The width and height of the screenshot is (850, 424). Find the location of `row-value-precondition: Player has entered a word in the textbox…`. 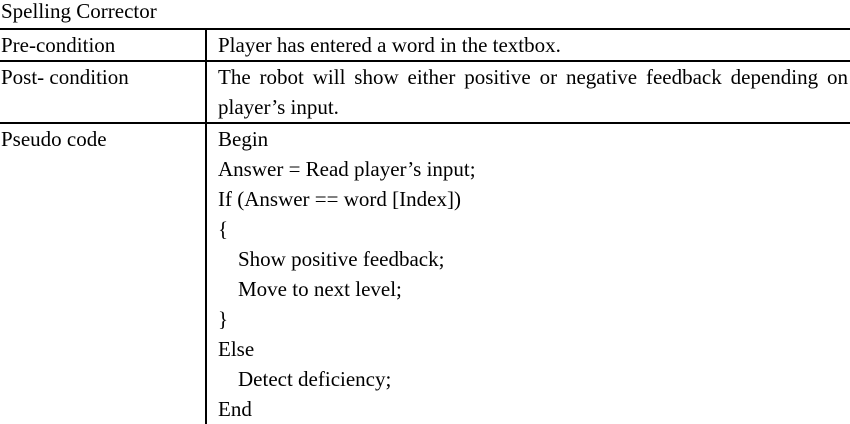

row-value-precondition: Player has entered a word in the textbox… is located at coordinates (527, 45).